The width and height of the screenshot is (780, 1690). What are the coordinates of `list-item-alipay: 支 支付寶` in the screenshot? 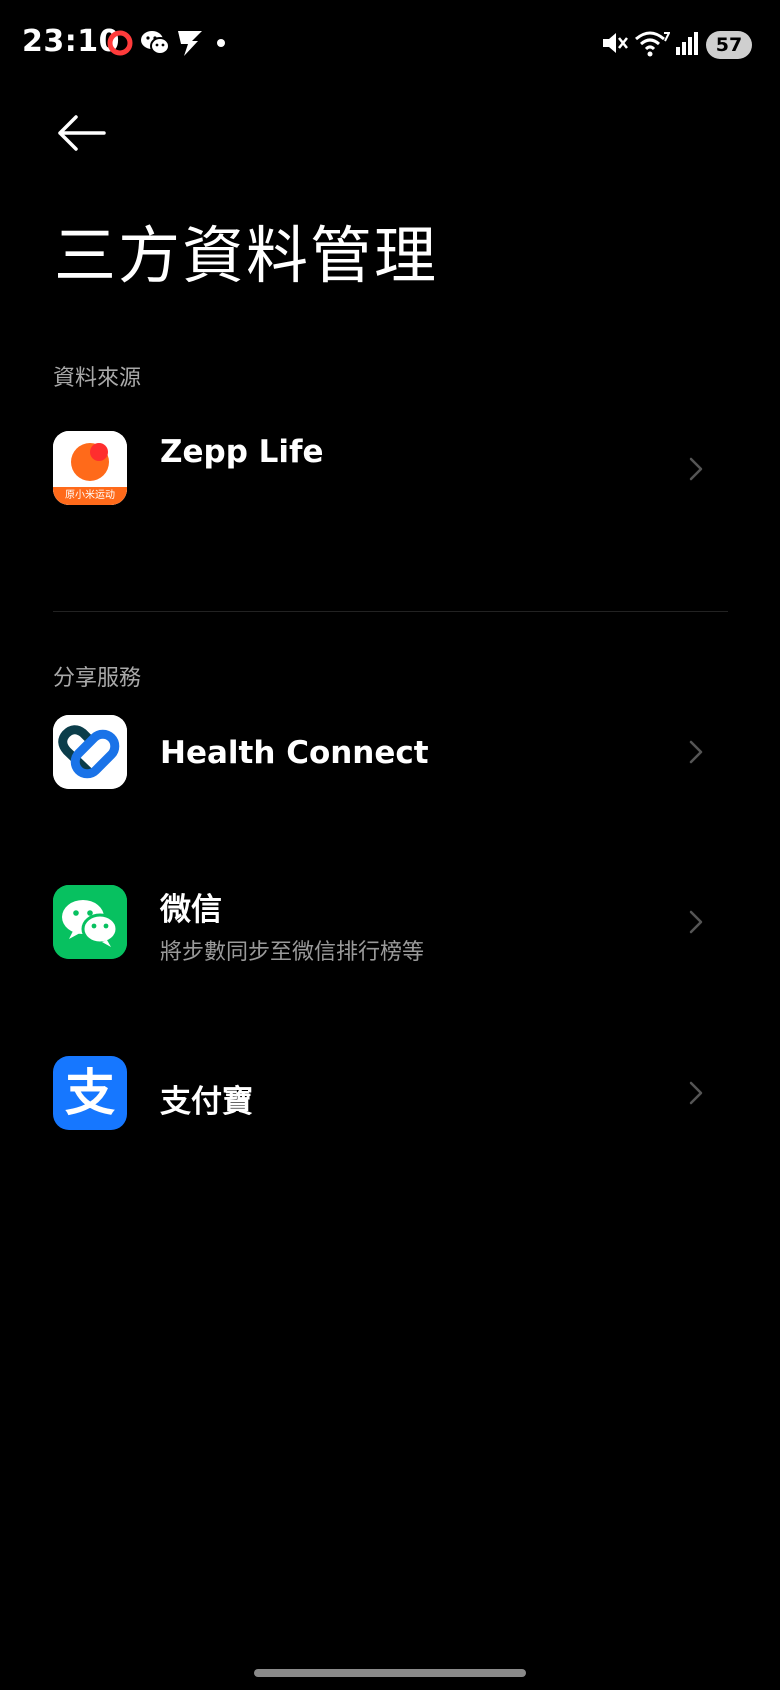 It's located at (390, 1094).